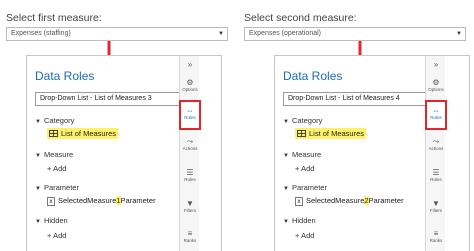  I want to click on parameter-role-item: x SelectedMeasure1Parameter, so click(101, 201).